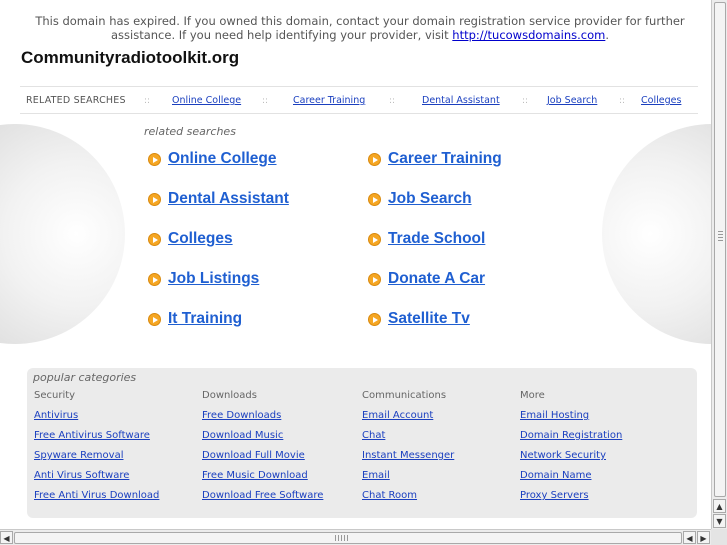 This screenshot has height=545, width=727. I want to click on related-search-item: Dental Assistant, so click(218, 199).